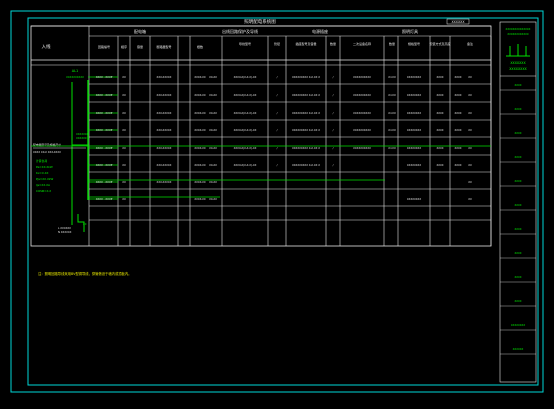 This screenshot has width=554, height=409. What do you see at coordinates (75, 77) in the screenshot?
I see `panel-top-sub: XXXXXXXXXX` at bounding box center [75, 77].